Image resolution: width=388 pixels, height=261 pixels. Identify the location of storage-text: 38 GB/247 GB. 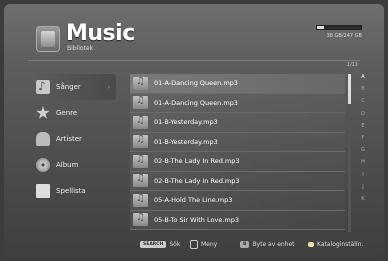
(344, 36).